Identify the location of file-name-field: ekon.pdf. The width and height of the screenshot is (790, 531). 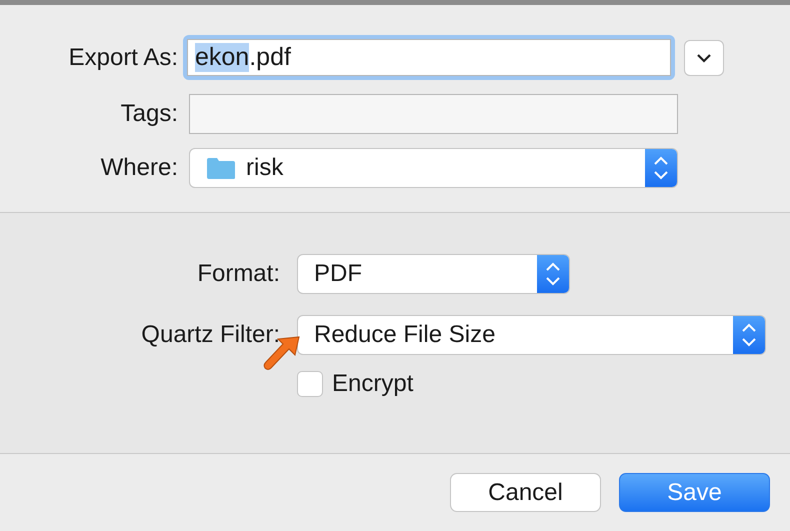
(429, 57).